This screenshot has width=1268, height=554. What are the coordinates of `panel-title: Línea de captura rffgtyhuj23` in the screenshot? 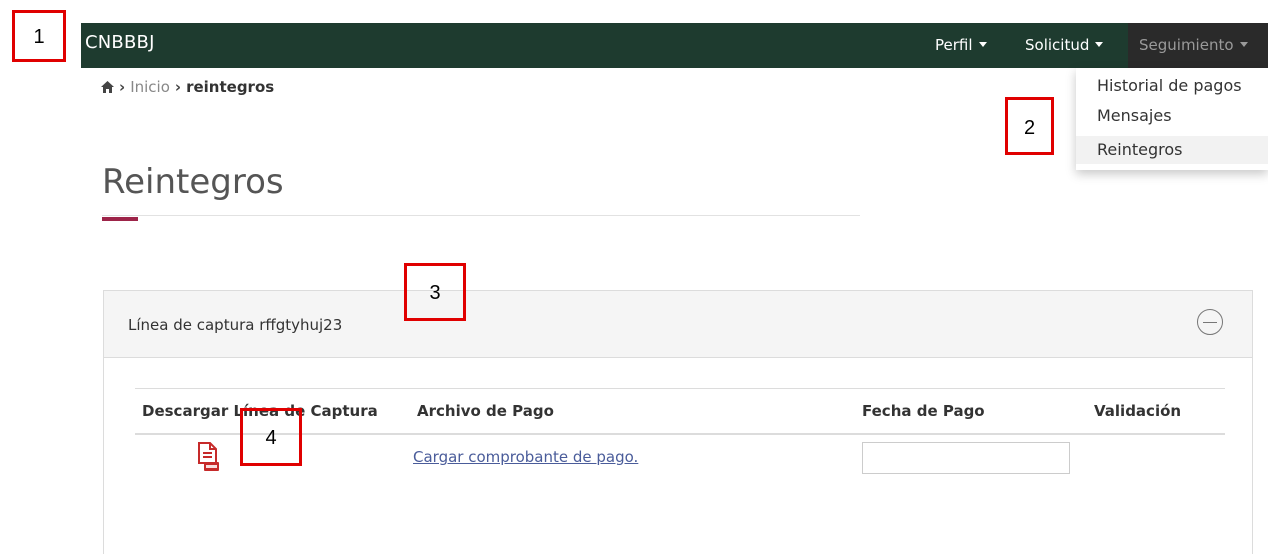 It's located at (235, 325).